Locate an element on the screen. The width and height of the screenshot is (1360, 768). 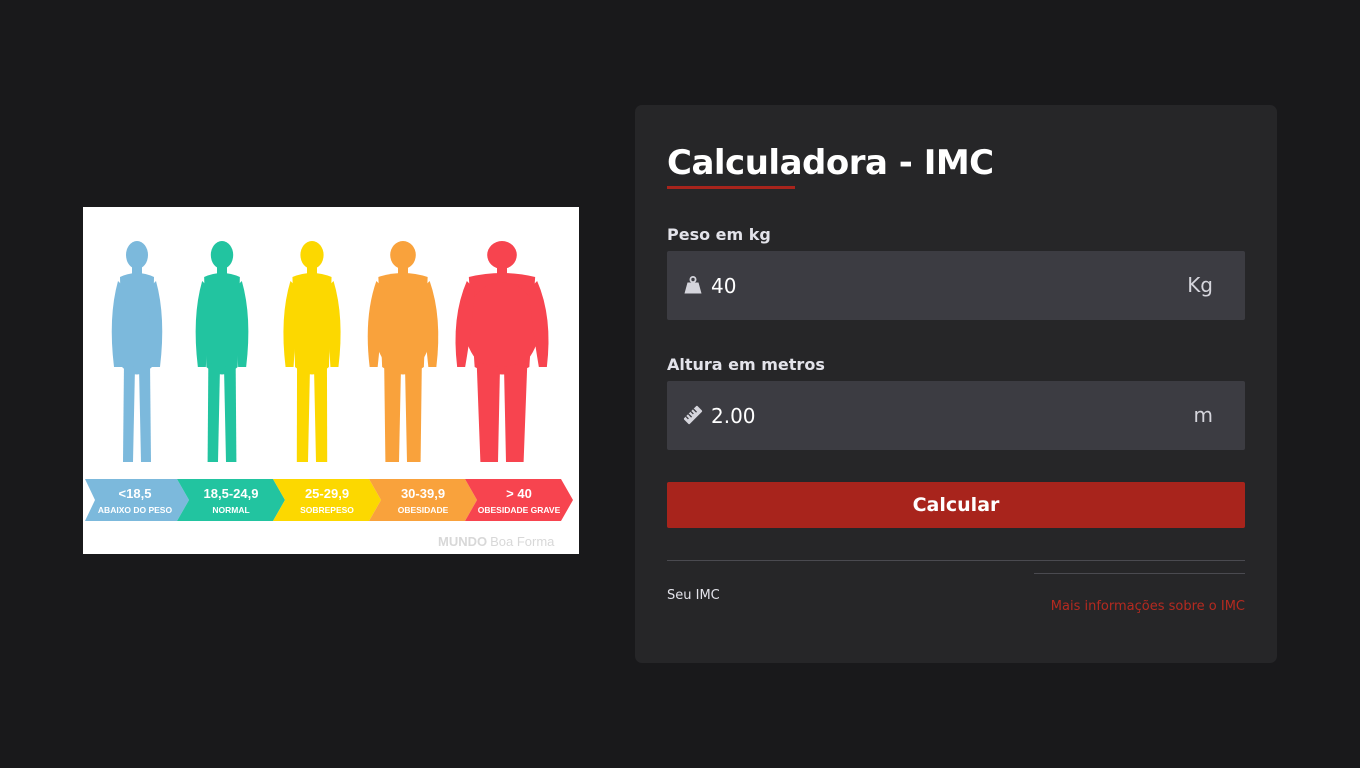
category-range: <18,5 is located at coordinates (135, 493).